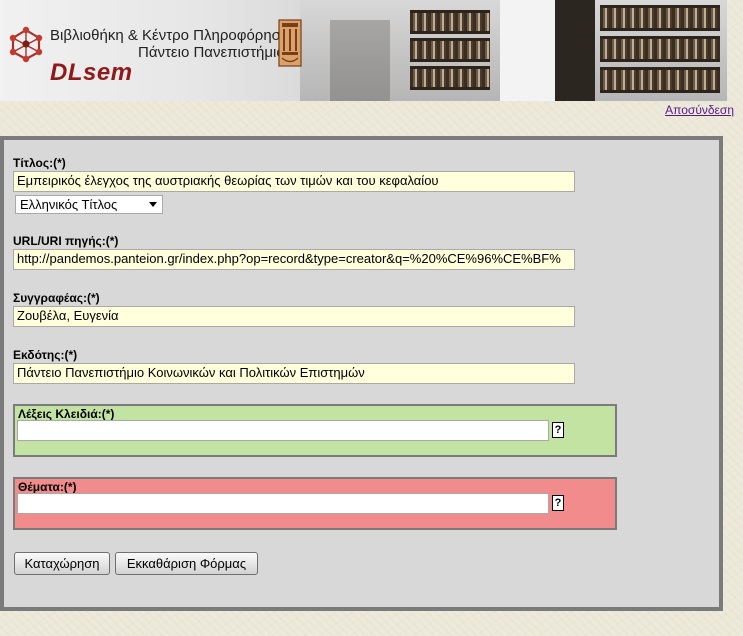  What do you see at coordinates (56, 298) in the screenshot?
I see `author-label: Συγγραφέας:(*)` at bounding box center [56, 298].